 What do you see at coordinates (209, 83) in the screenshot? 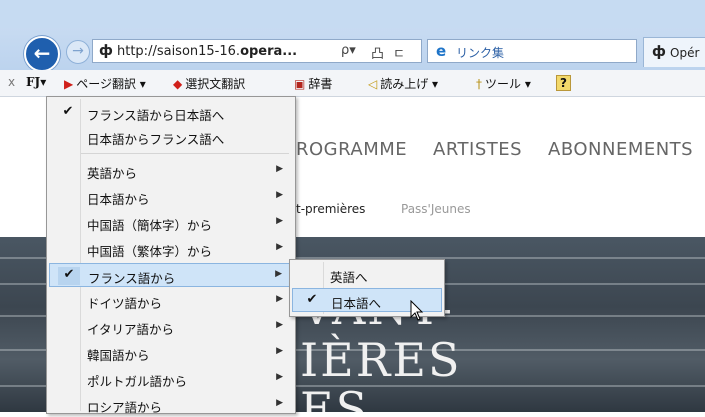
I see `selection-translate-button: ◆ 選択文翻訳` at bounding box center [209, 83].